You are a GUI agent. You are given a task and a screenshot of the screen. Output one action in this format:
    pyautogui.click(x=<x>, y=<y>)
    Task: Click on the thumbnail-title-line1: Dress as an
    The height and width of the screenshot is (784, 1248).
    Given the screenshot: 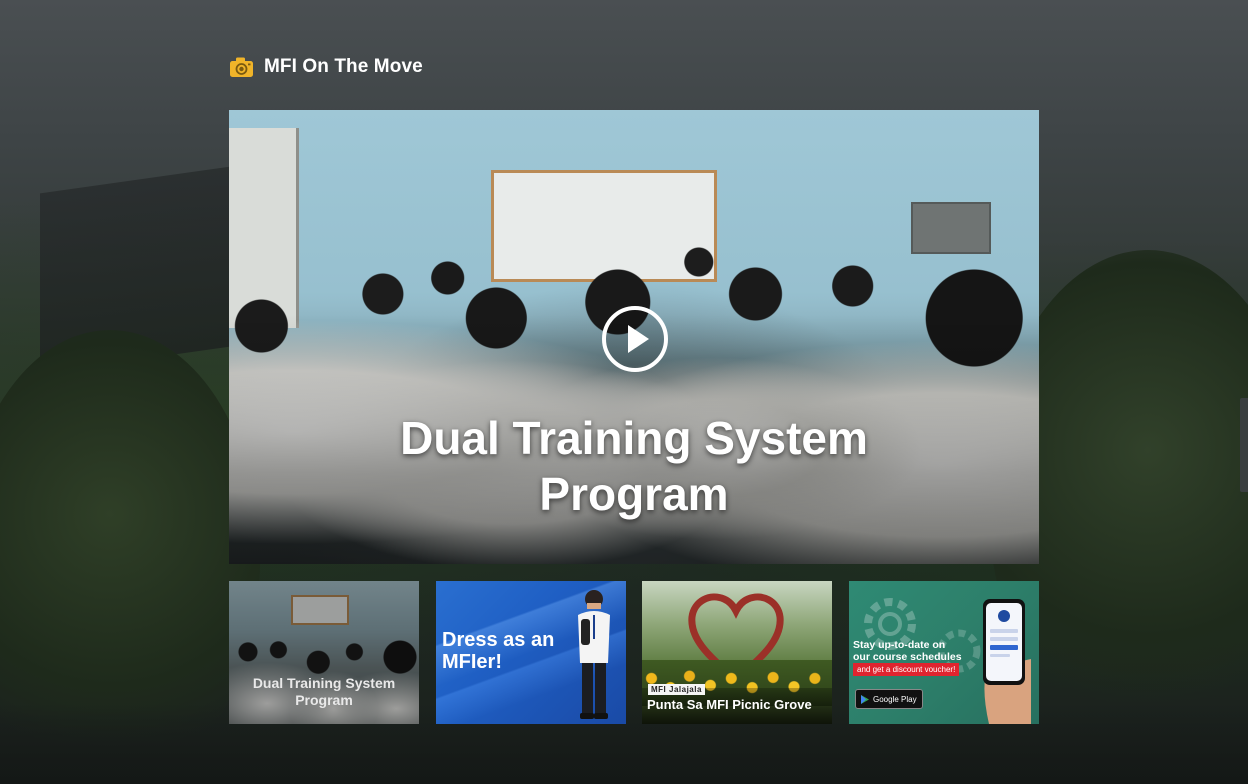 What is the action you would take?
    pyautogui.click(x=498, y=640)
    